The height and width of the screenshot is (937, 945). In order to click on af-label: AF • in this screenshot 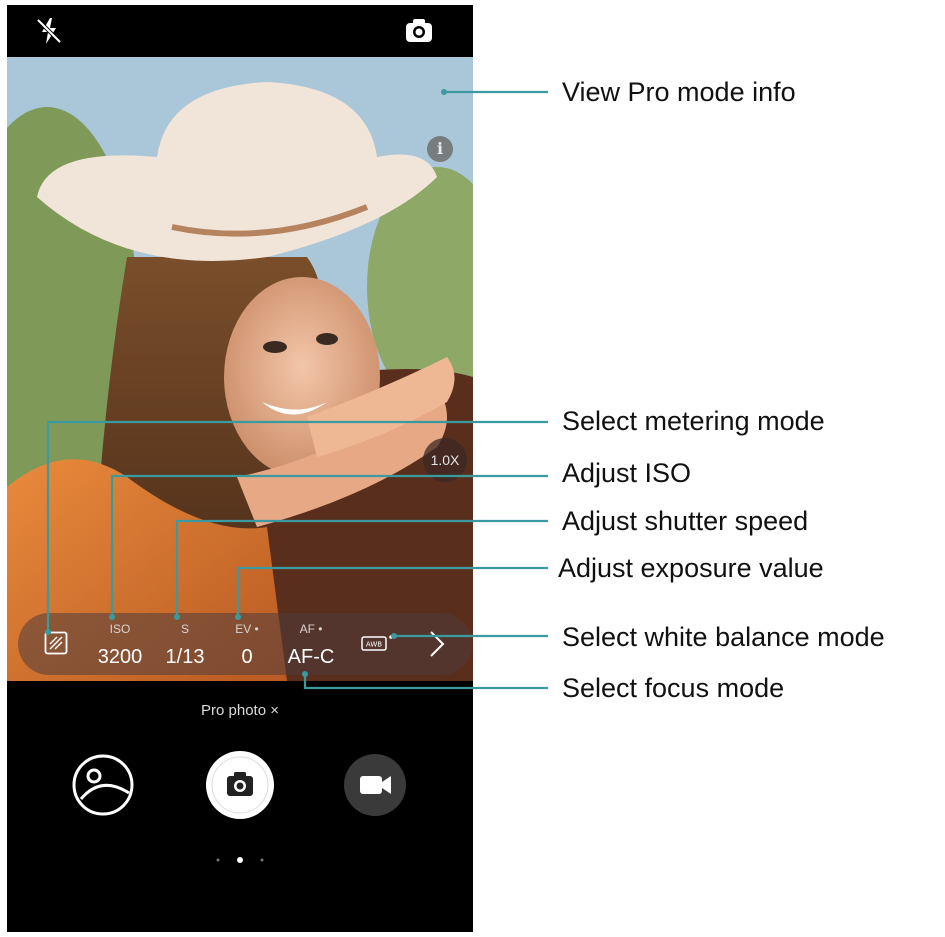, I will do `click(311, 629)`.